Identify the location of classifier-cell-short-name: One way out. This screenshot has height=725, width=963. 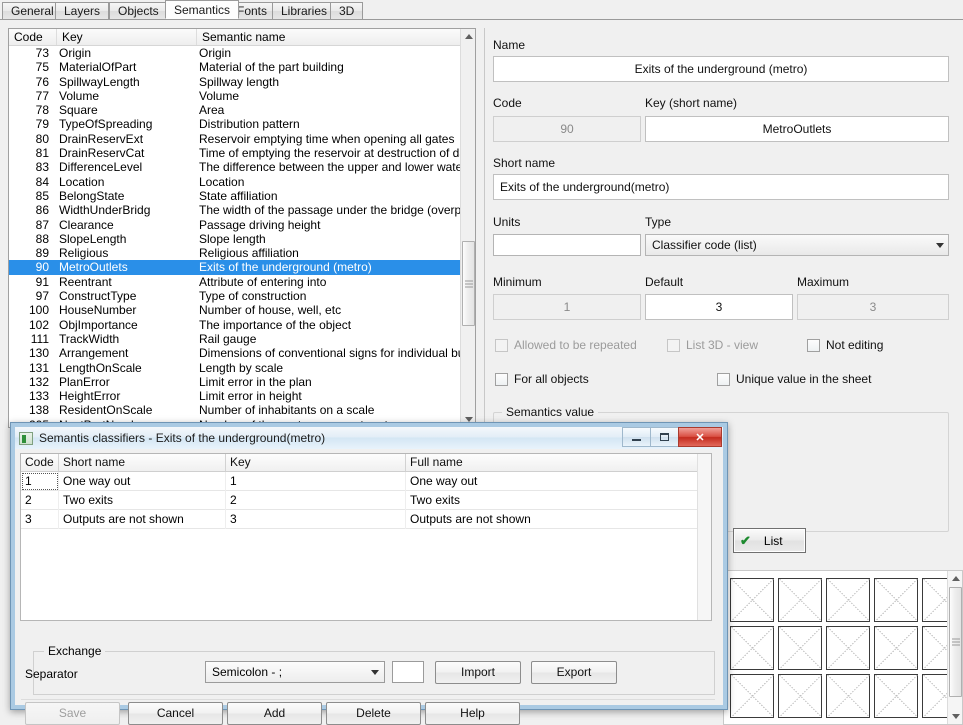
(142, 481).